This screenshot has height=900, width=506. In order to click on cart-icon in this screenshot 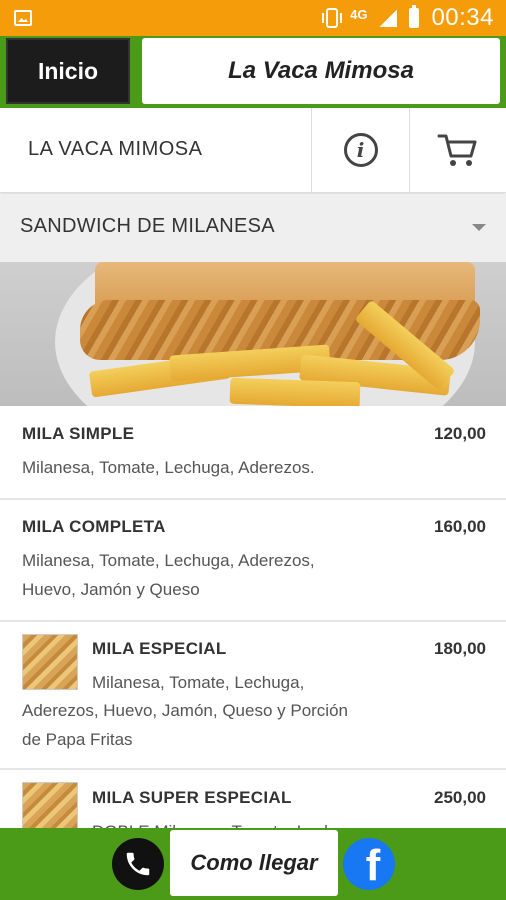, I will do `click(457, 150)`.